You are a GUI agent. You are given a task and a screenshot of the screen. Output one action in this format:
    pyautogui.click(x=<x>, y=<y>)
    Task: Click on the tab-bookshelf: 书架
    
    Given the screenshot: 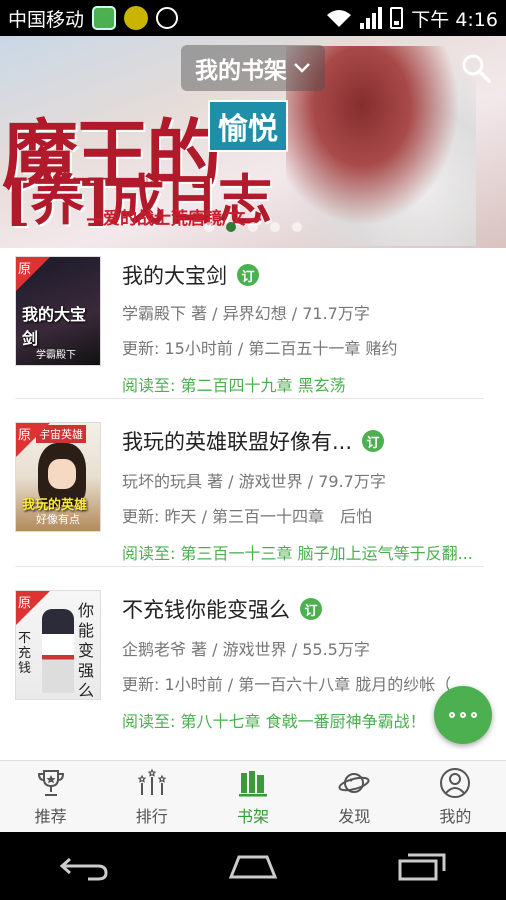 What is the action you would take?
    pyautogui.click(x=252, y=796)
    